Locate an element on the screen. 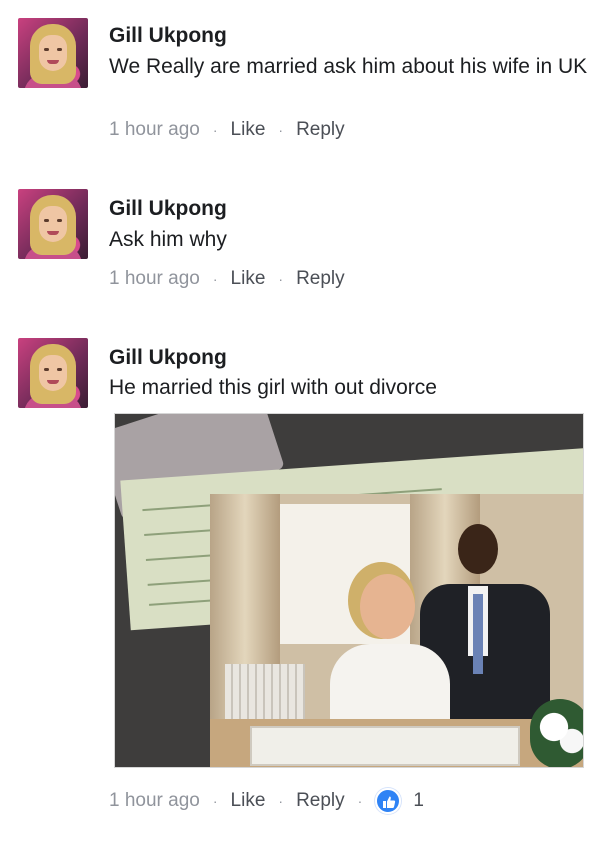  reaction-count: 1 is located at coordinates (418, 801).